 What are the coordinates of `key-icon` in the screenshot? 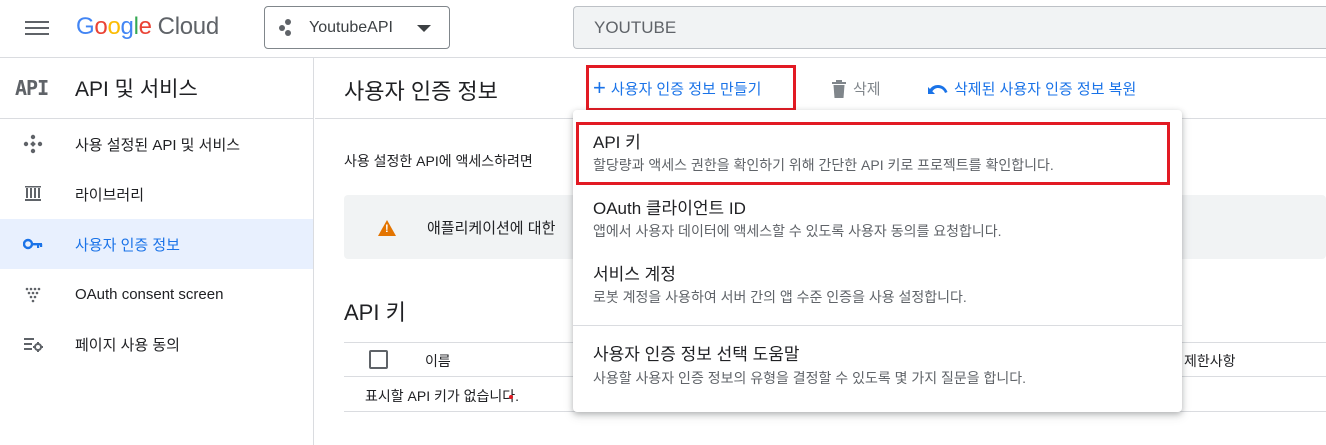 It's located at (37, 244).